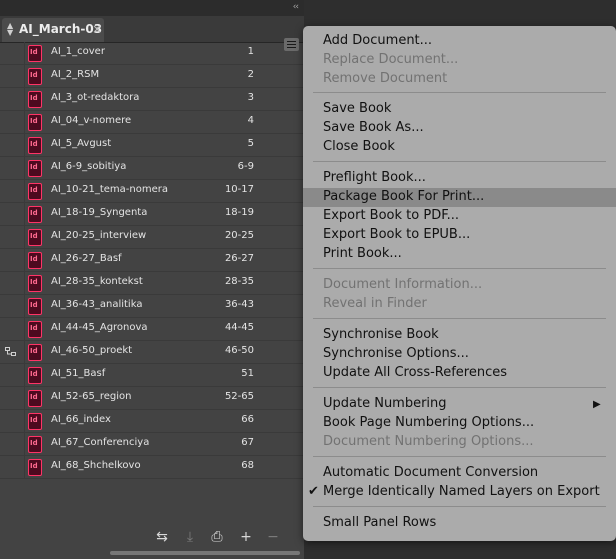  What do you see at coordinates (152, 237) in the screenshot?
I see `document-row: Id AI_20-25_interview 20-25` at bounding box center [152, 237].